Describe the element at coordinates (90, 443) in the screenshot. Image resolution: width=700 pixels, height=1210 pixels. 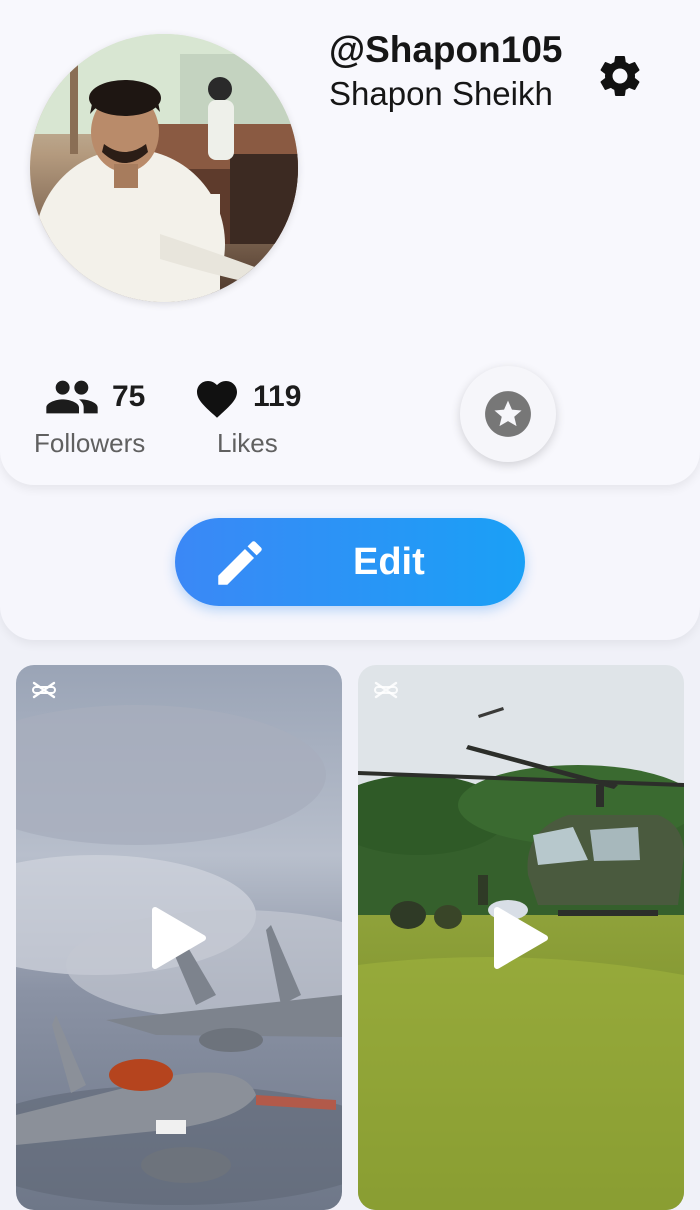
I see `followers-label: Followers` at that location.